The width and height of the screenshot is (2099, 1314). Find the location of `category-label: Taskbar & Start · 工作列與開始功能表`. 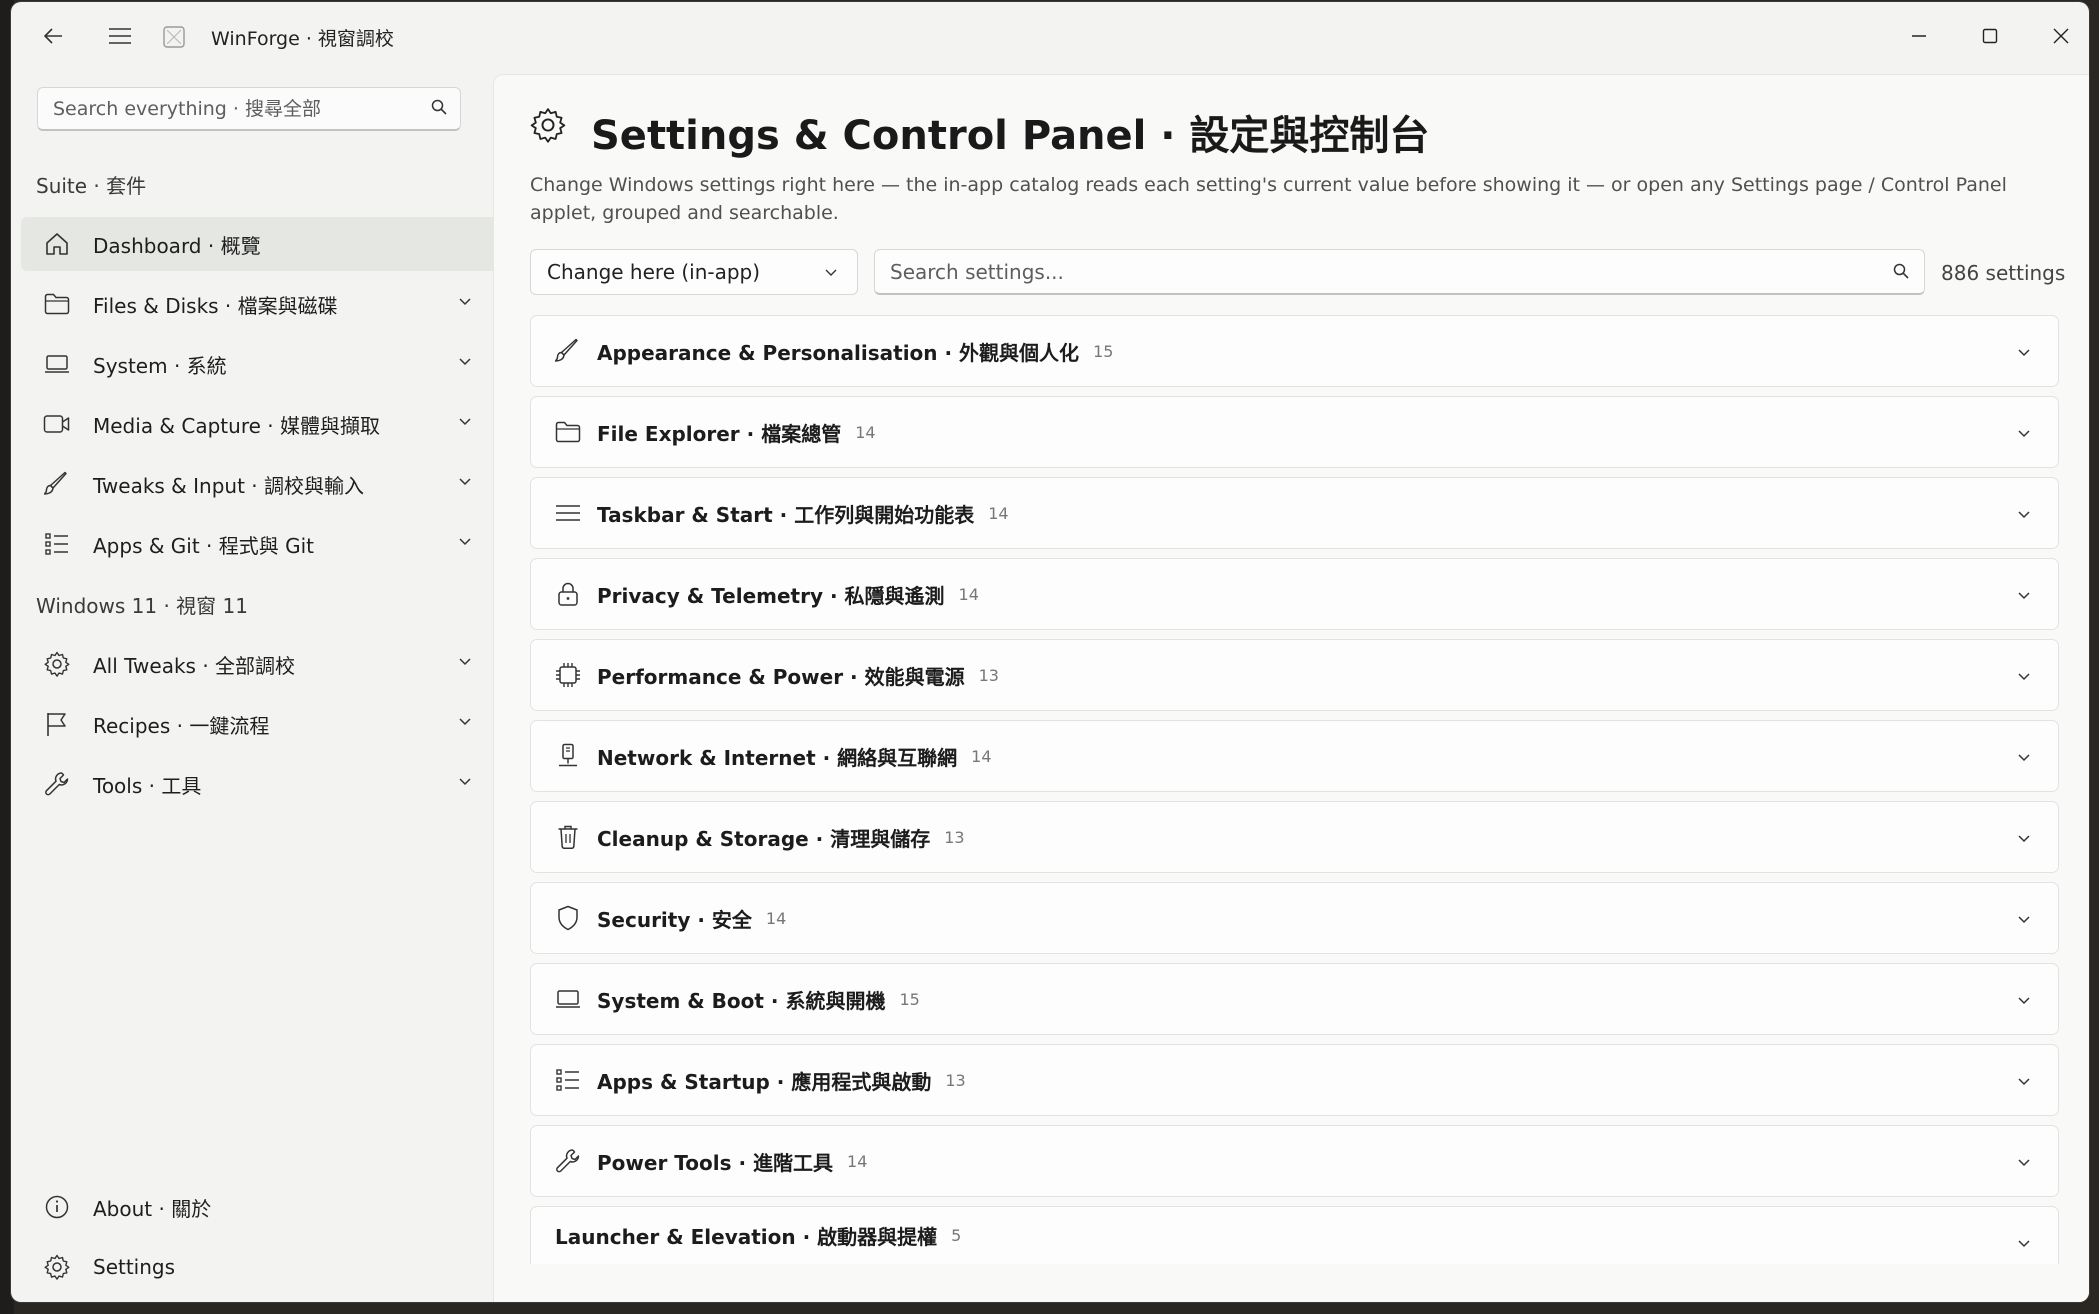

category-label: Taskbar & Start · 工作列與開始功能表 is located at coordinates (786, 514).